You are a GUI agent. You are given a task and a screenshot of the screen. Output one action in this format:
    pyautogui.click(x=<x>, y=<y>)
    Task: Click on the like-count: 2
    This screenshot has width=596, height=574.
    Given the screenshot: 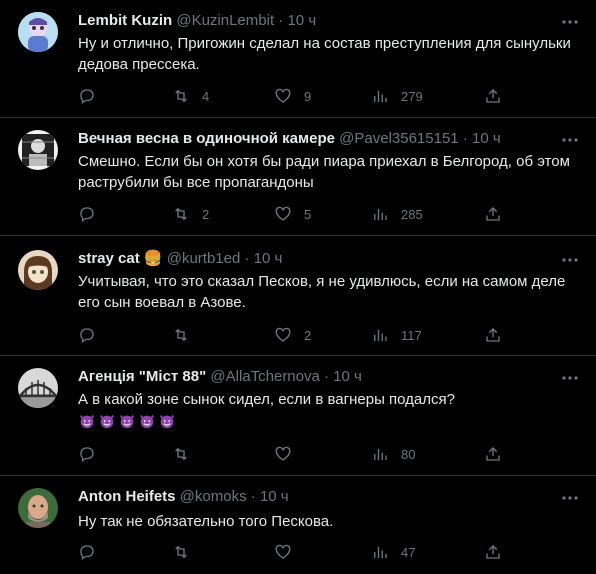 What is the action you would take?
    pyautogui.click(x=308, y=335)
    